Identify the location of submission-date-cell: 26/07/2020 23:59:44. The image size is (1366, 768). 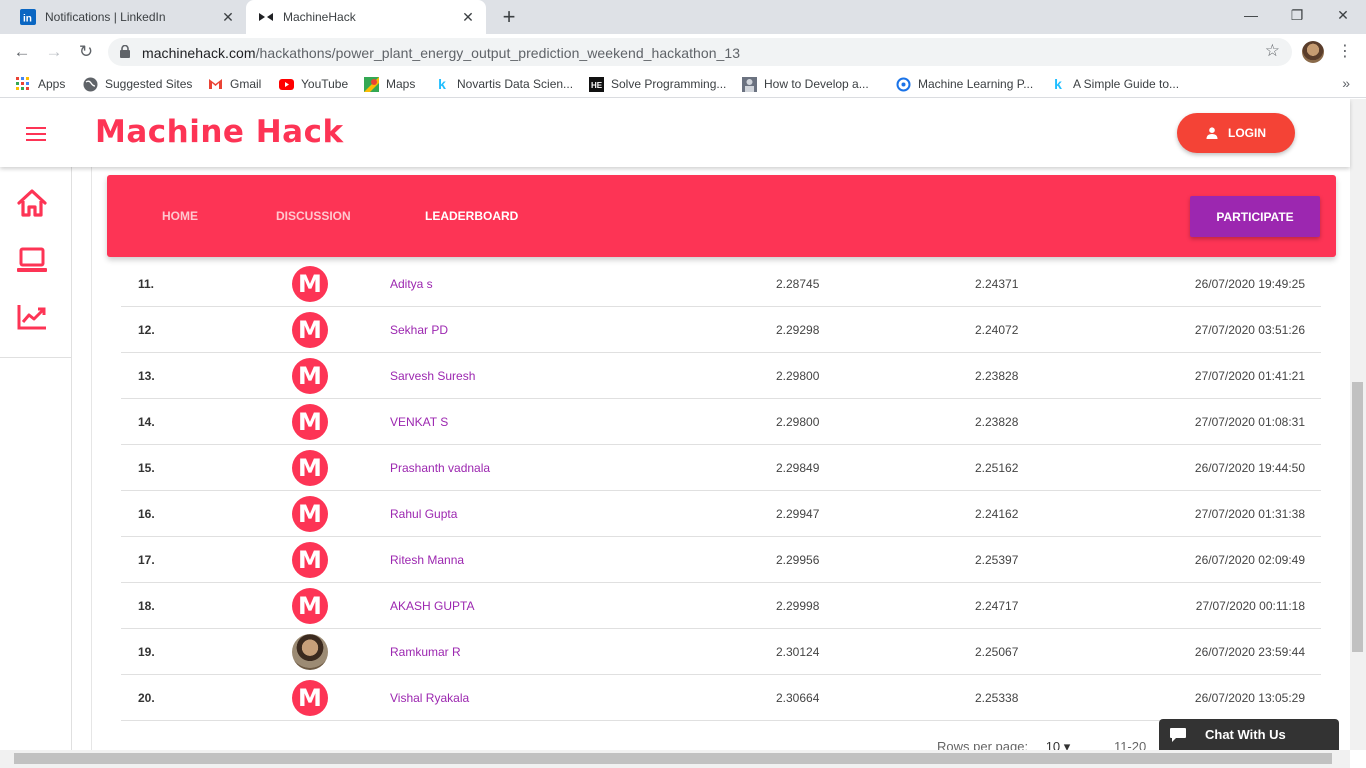
(1249, 652).